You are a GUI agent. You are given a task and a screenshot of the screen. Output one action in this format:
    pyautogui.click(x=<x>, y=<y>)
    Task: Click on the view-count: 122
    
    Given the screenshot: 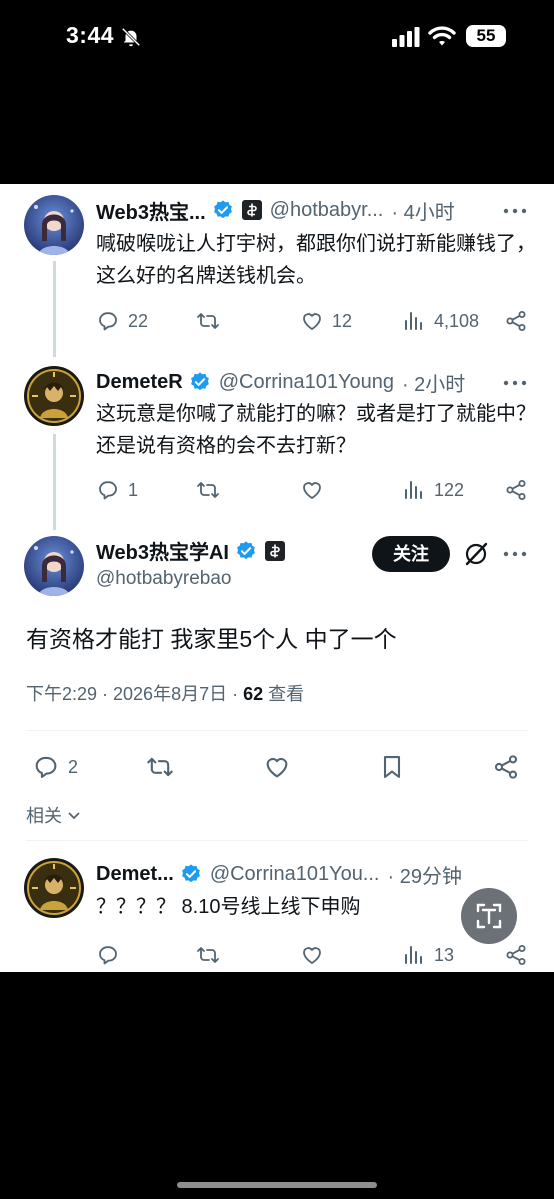 What is the action you would take?
    pyautogui.click(x=449, y=489)
    